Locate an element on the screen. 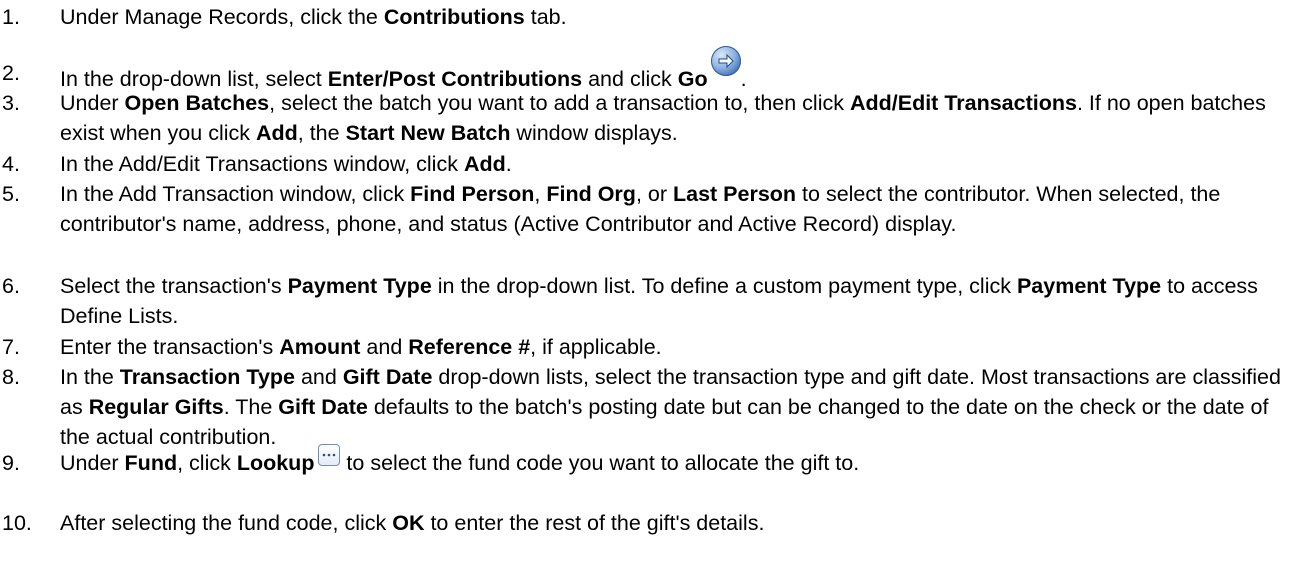 This screenshot has width=1299, height=575. step-bold-term: OK is located at coordinates (408, 523).